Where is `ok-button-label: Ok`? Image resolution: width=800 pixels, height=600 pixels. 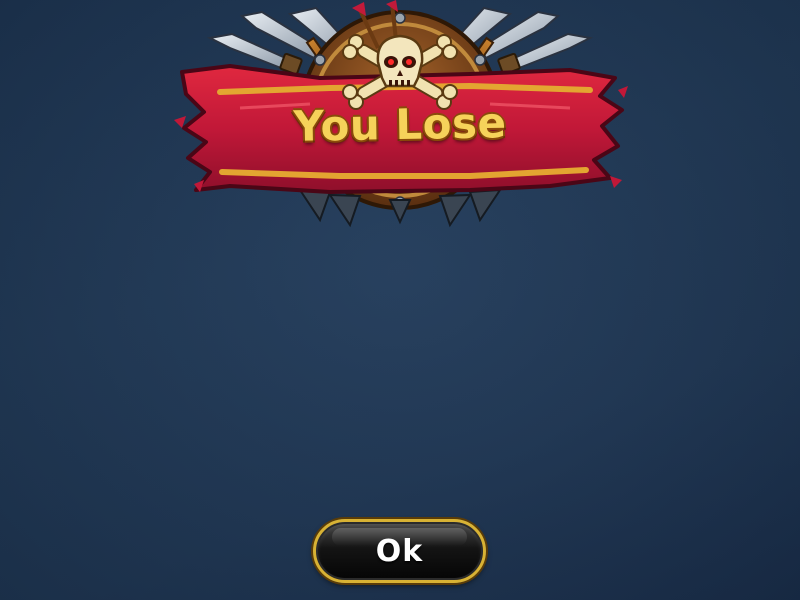 ok-button-label: Ok is located at coordinates (399, 551).